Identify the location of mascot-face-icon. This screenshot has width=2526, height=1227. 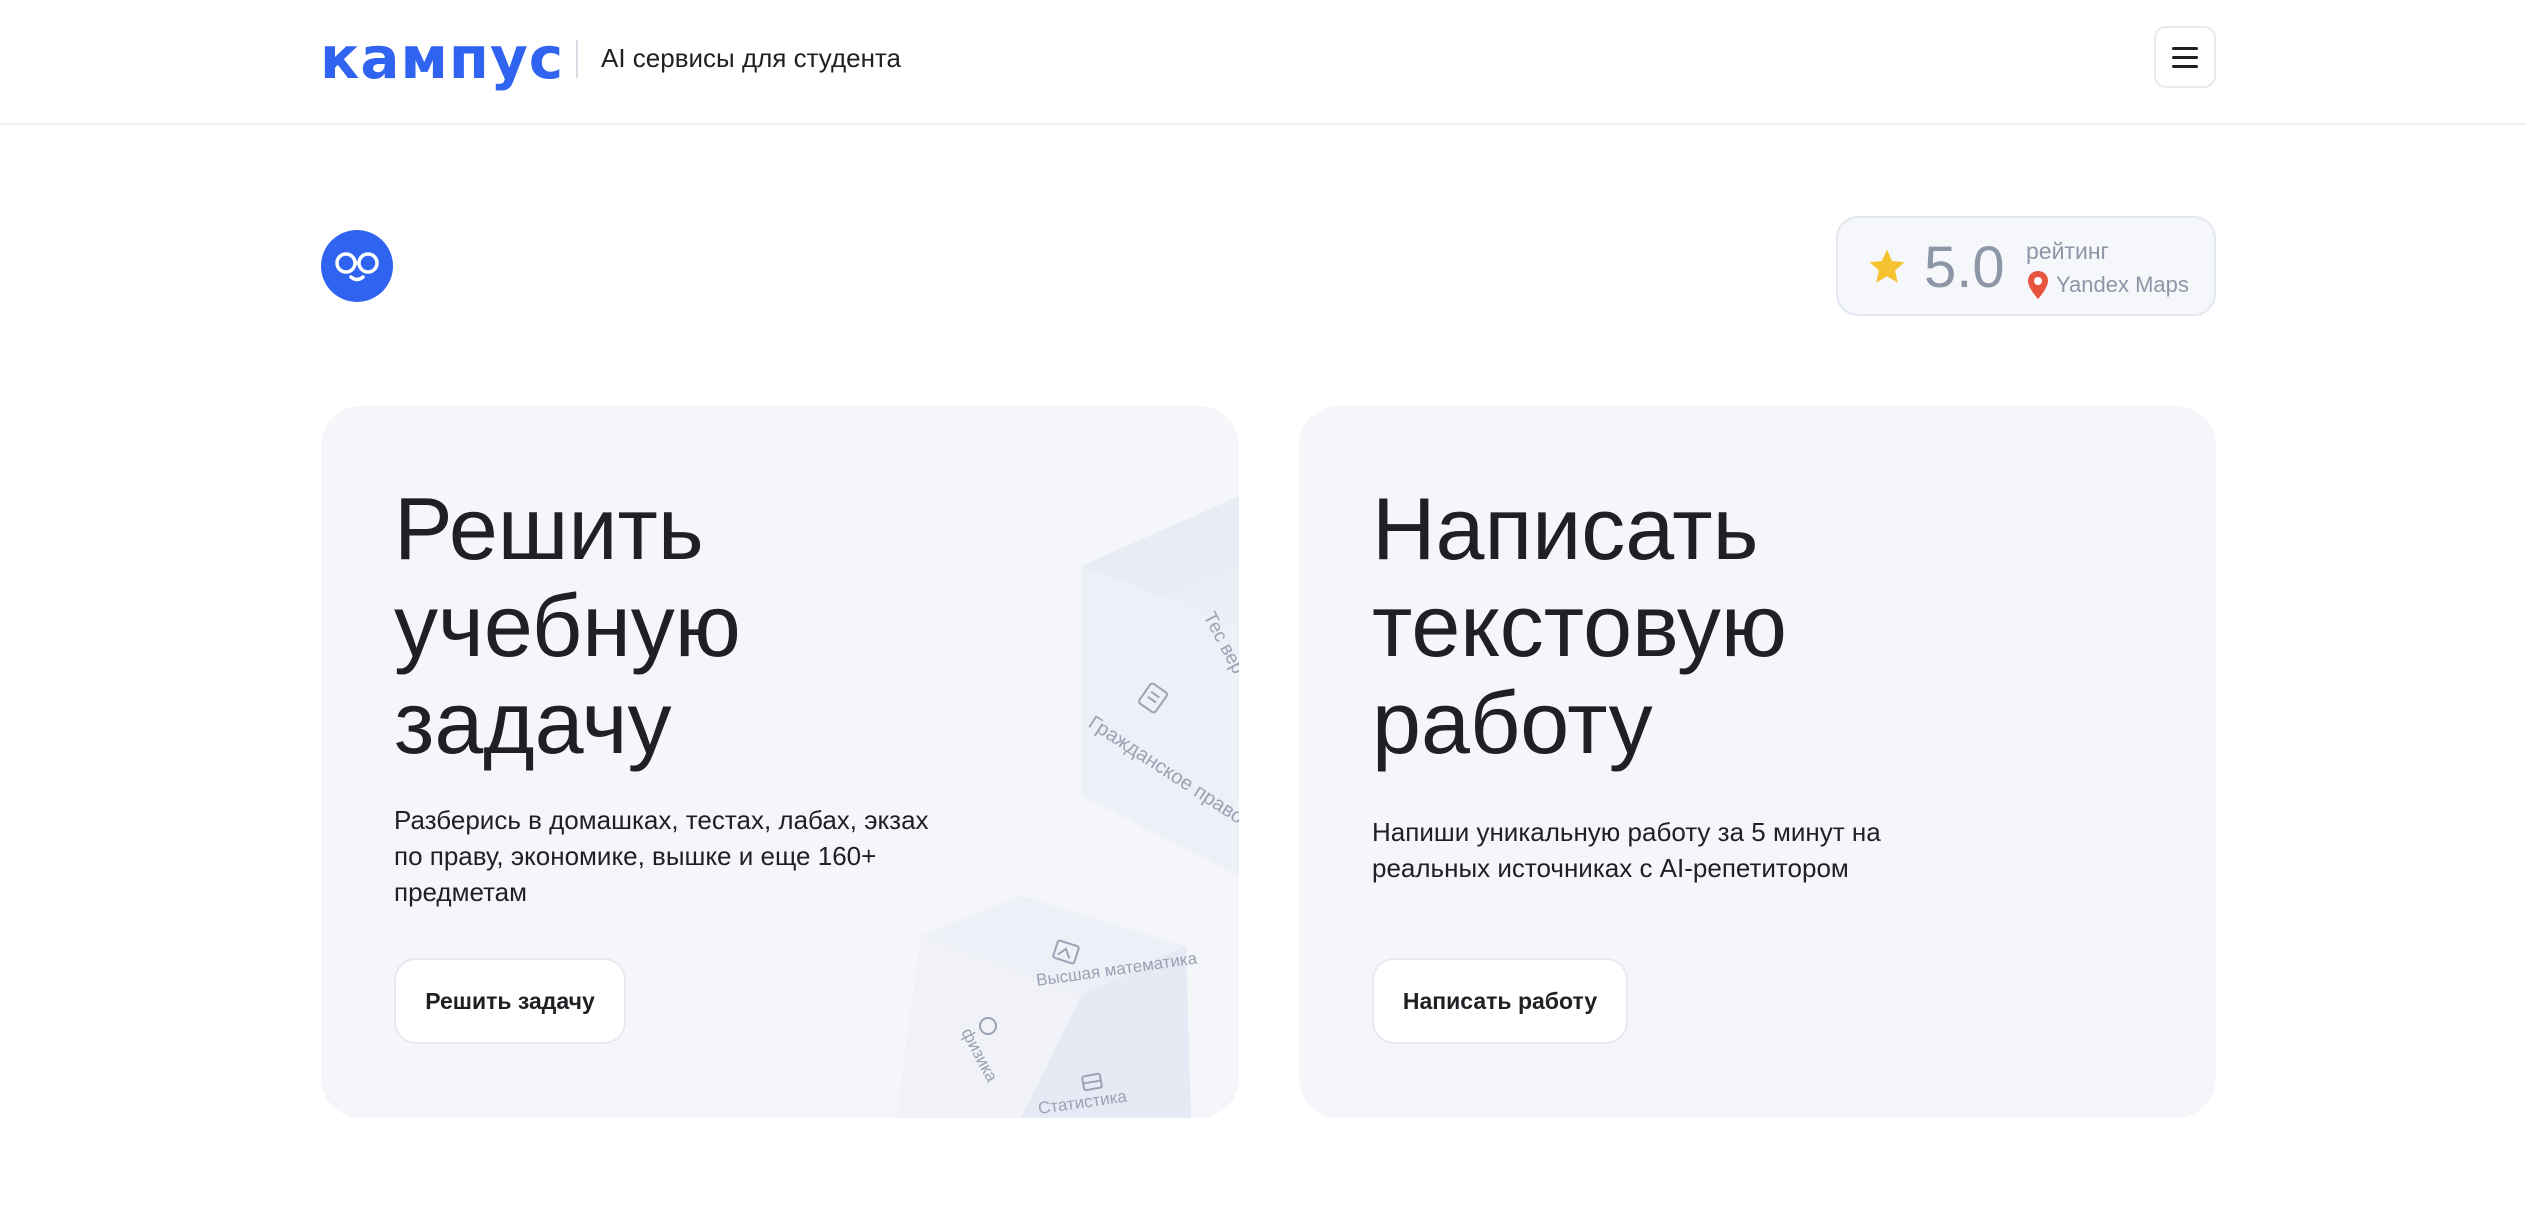
(357, 267).